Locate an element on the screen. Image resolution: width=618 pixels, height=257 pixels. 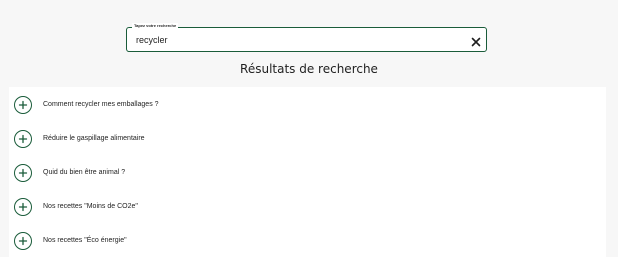
search-field: Tapez votre recherche is located at coordinates (306, 37).